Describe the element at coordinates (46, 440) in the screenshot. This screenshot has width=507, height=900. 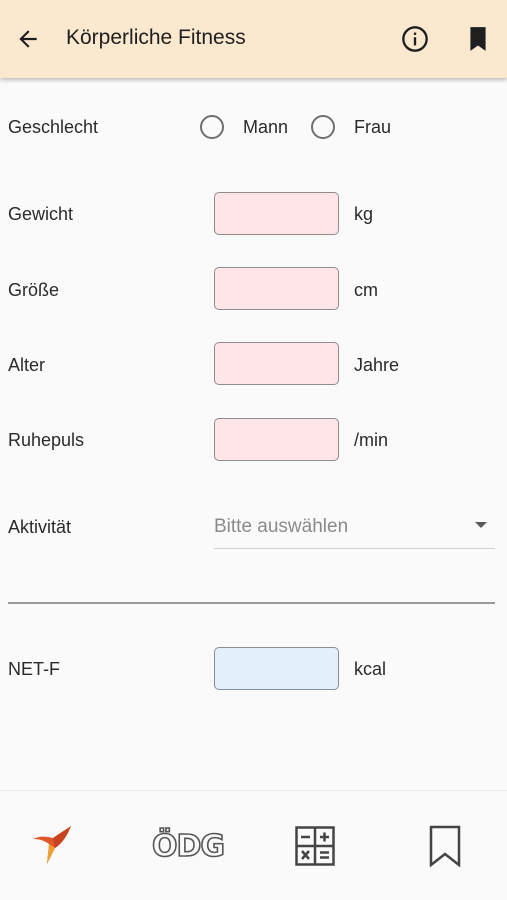
I see `resting-pulse-label: Ruhepuls` at that location.